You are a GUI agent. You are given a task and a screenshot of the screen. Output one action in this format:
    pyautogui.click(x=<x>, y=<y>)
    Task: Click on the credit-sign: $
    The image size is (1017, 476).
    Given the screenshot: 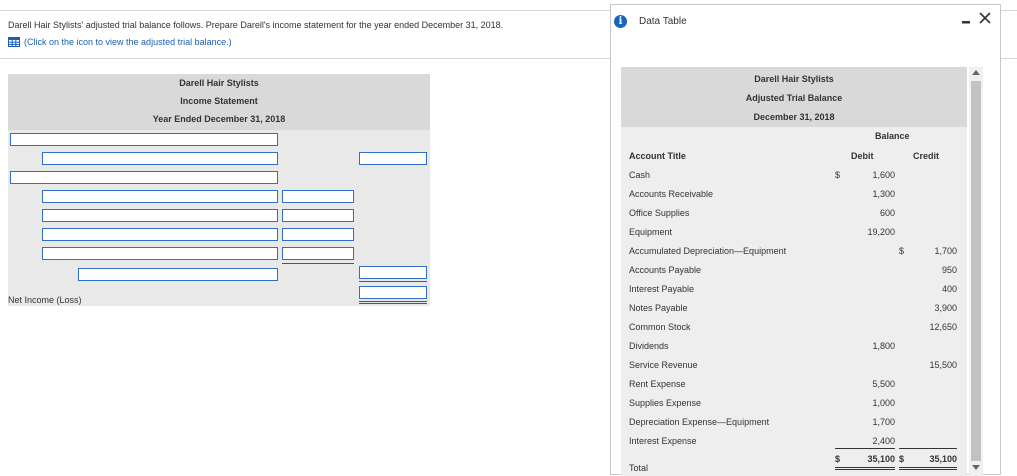 What is the action you would take?
    pyautogui.click(x=902, y=251)
    